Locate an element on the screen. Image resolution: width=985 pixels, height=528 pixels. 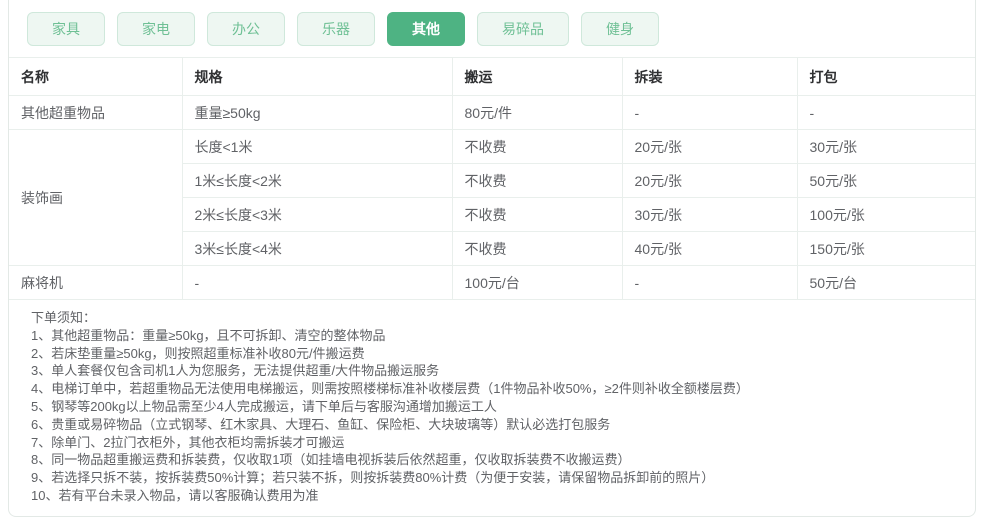
pack-cell: 50元/台 is located at coordinates (886, 282).